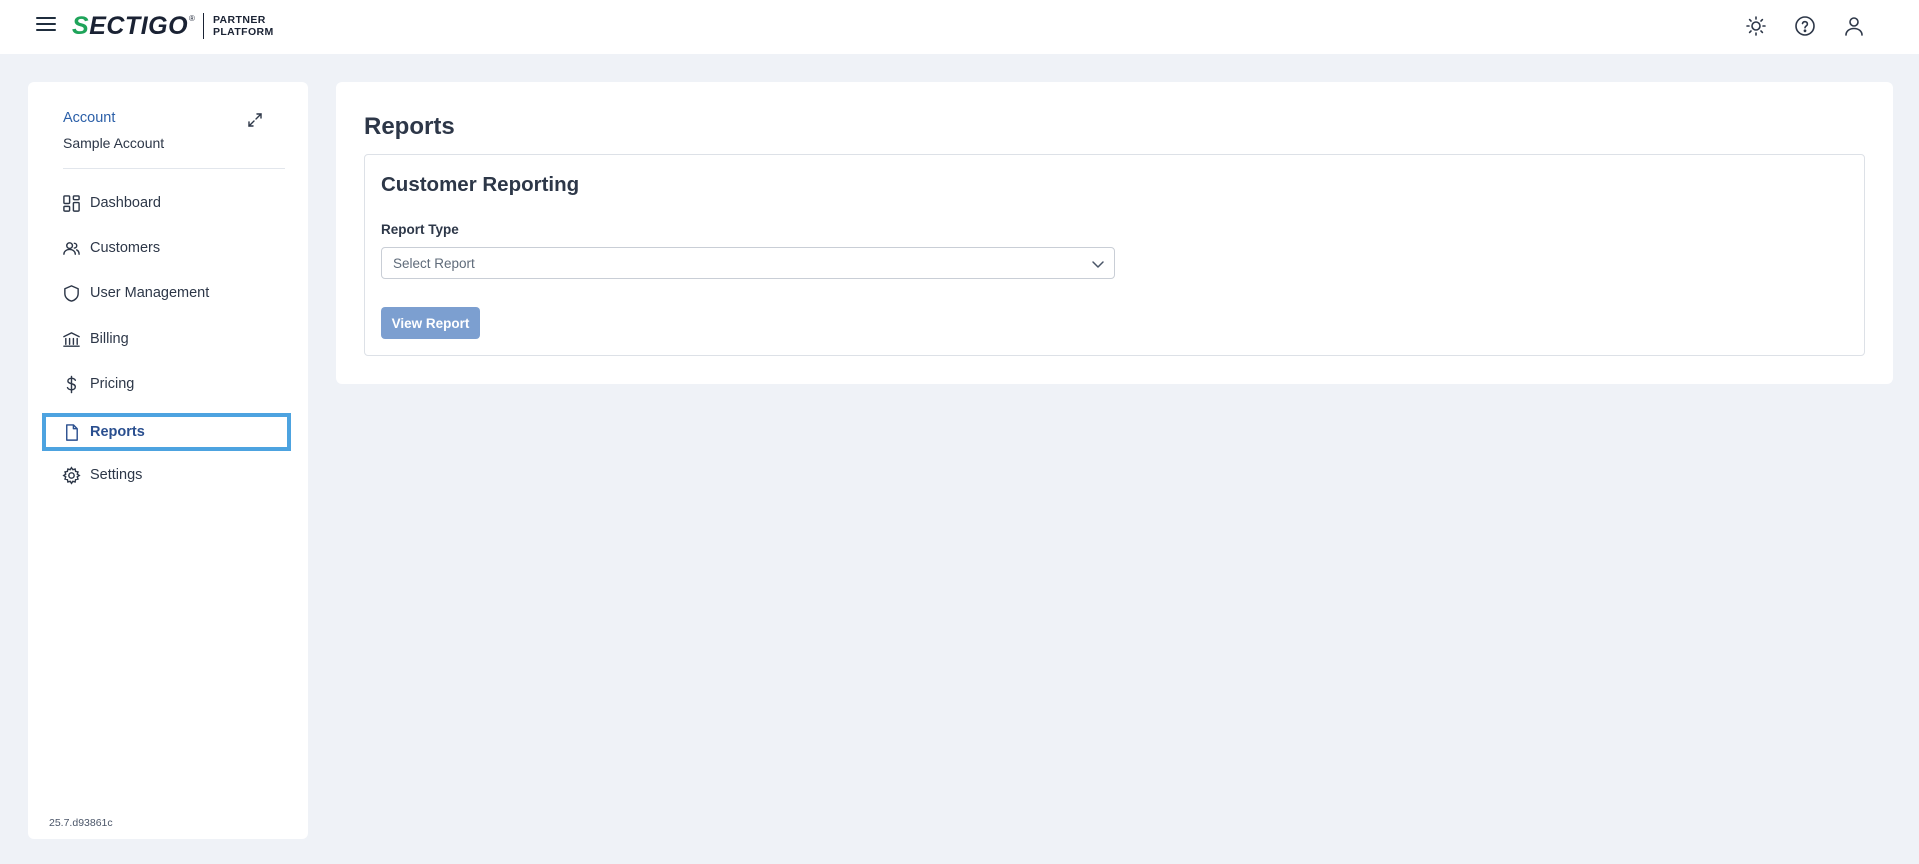 The image size is (1919, 864). What do you see at coordinates (409, 126) in the screenshot?
I see `page-title: Reports` at bounding box center [409, 126].